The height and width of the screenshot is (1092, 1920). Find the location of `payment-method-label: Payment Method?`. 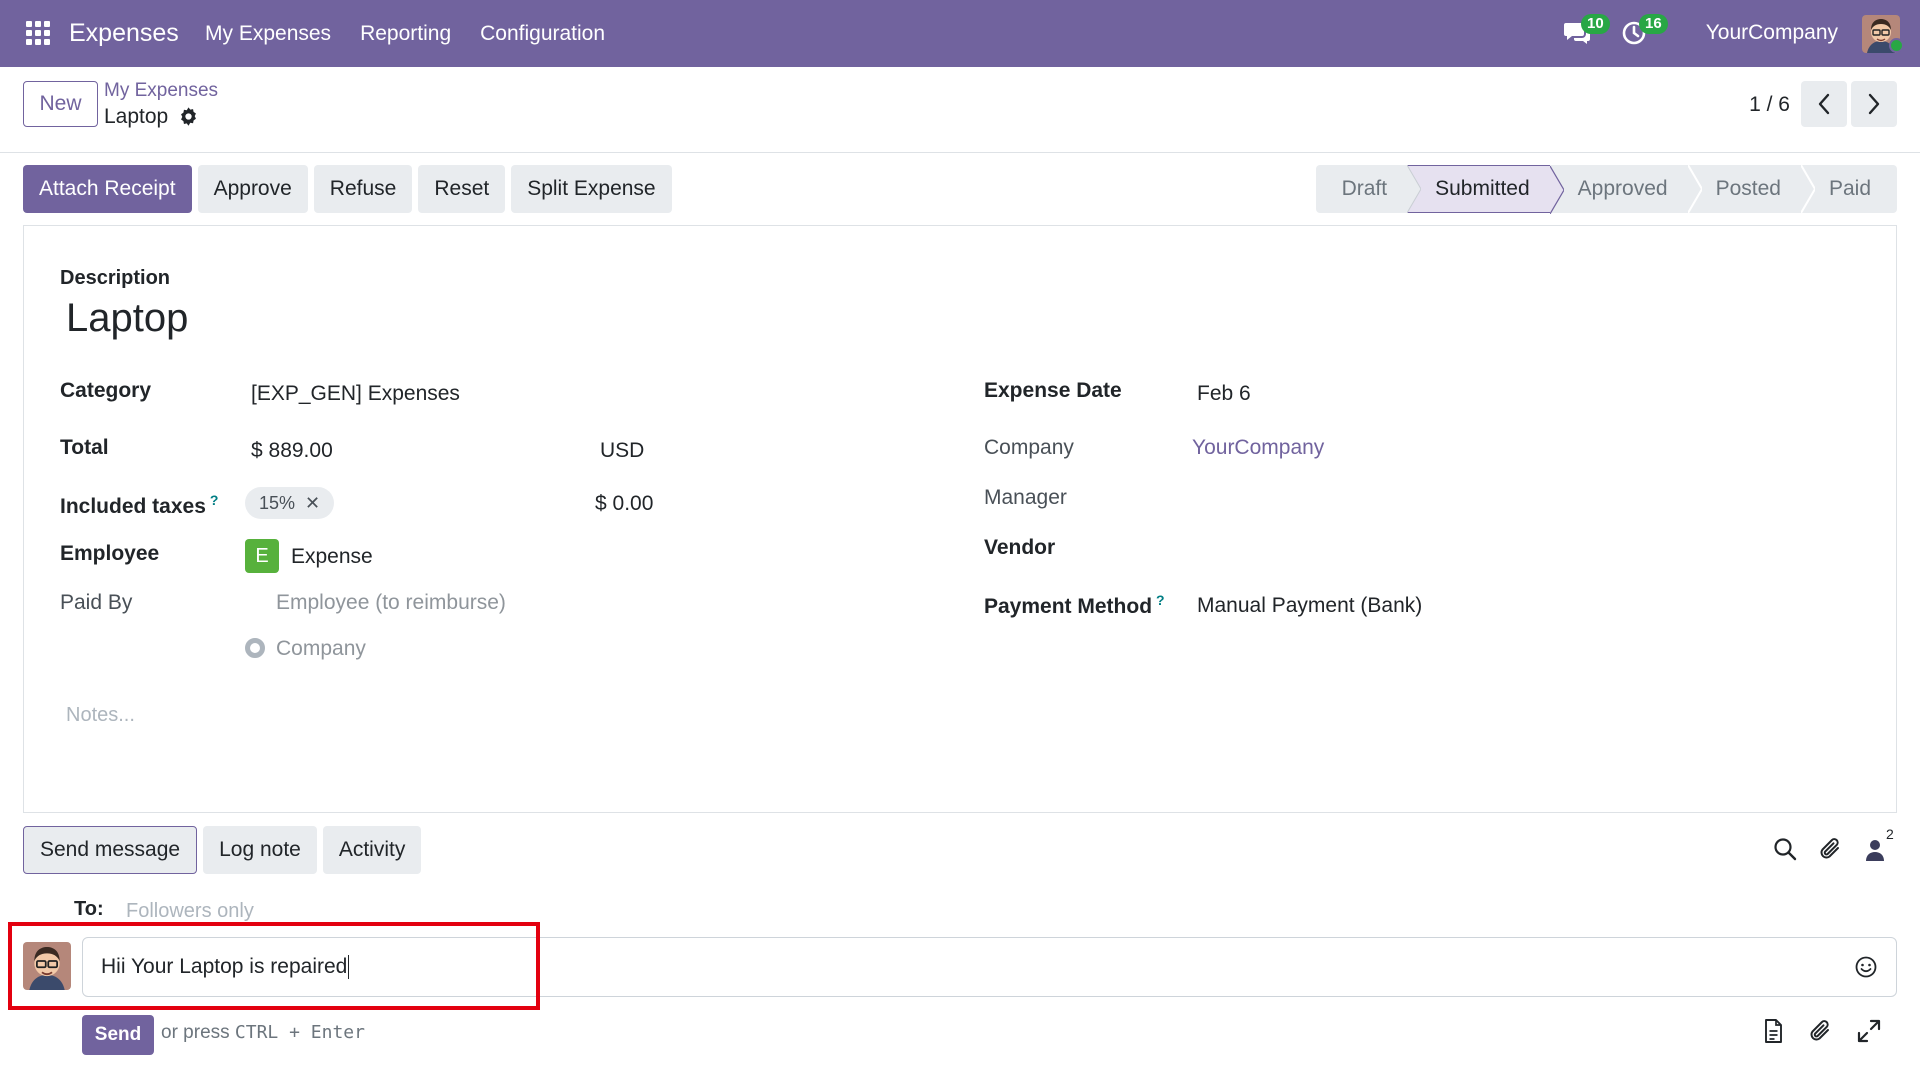

payment-method-label: Payment Method? is located at coordinates (1074, 605).